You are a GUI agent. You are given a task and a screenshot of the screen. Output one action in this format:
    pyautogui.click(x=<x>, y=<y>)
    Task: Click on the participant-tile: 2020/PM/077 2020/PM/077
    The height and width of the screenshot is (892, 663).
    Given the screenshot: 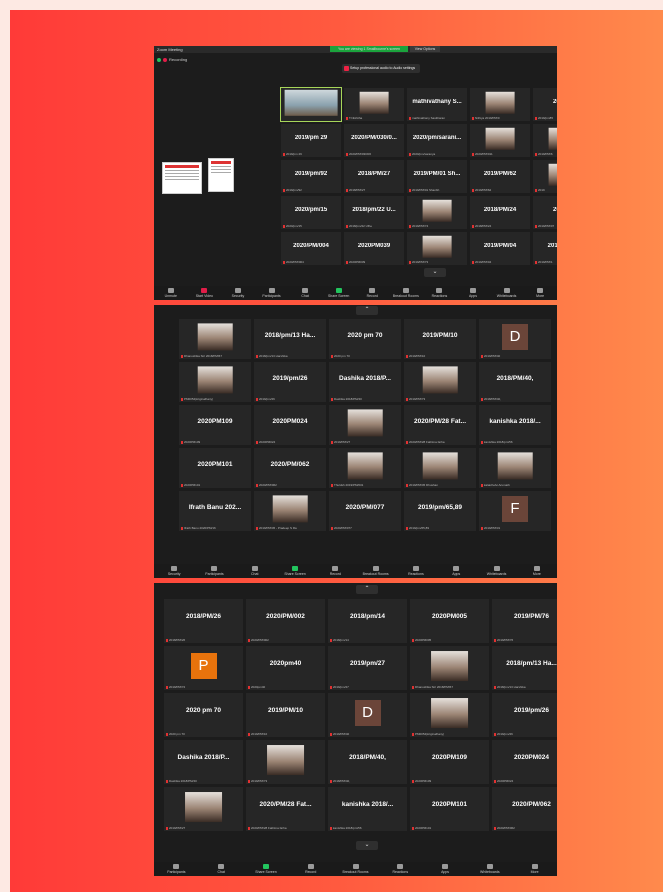 What is the action you would take?
    pyautogui.click(x=365, y=511)
    